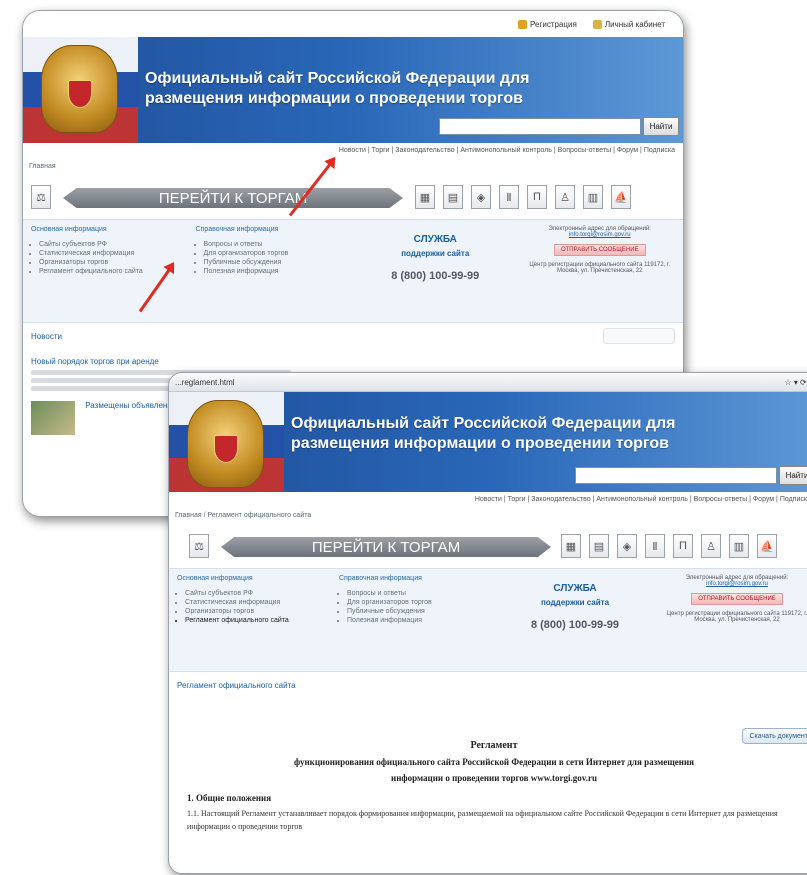  What do you see at coordinates (795, 382) in the screenshot?
I see `browser-controls: ☆ ▾ ⟳ ▾` at bounding box center [795, 382].